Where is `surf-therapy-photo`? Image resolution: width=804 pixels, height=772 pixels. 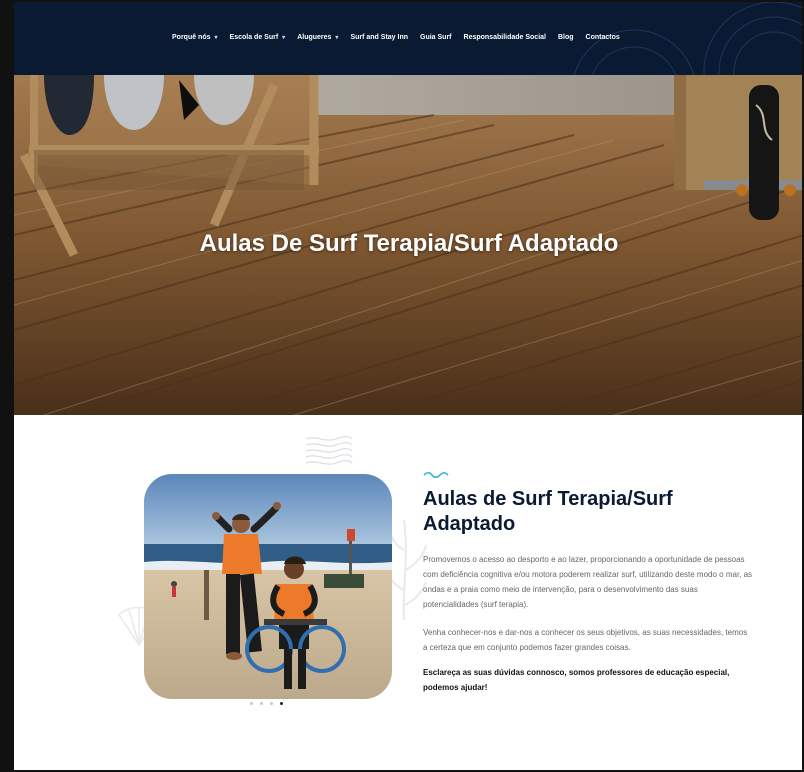
surf-therapy-photo is located at coordinates (268, 586).